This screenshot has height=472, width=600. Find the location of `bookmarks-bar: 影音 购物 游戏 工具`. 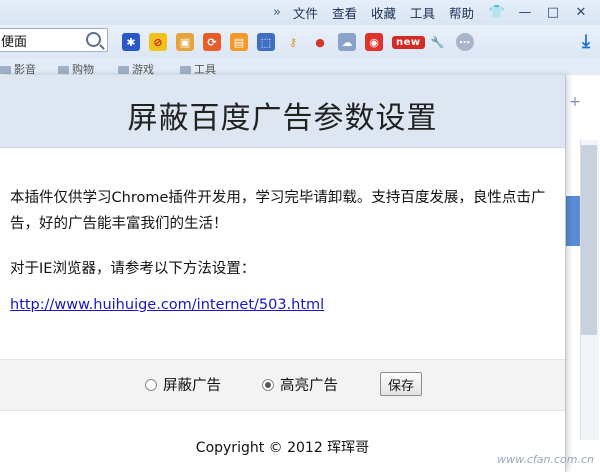

bookmarks-bar: 影音 购物 游戏 工具 is located at coordinates (300, 66).